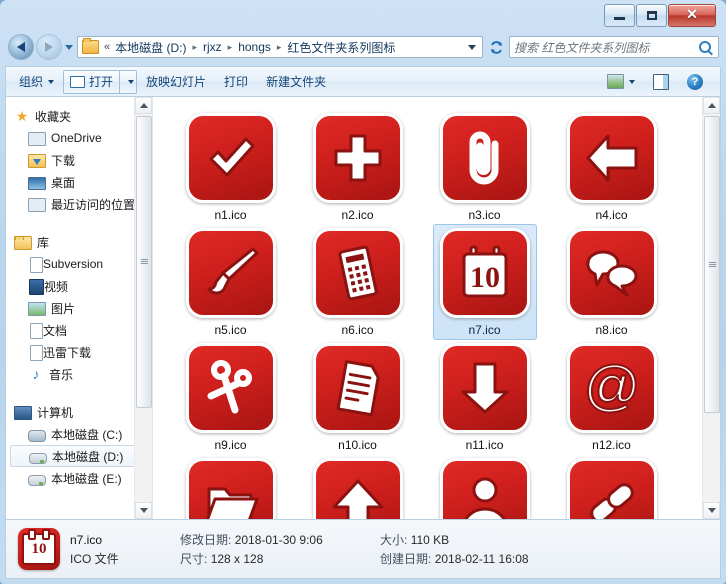  I want to click on sidebar-item-pictures: 图片, so click(79, 308).